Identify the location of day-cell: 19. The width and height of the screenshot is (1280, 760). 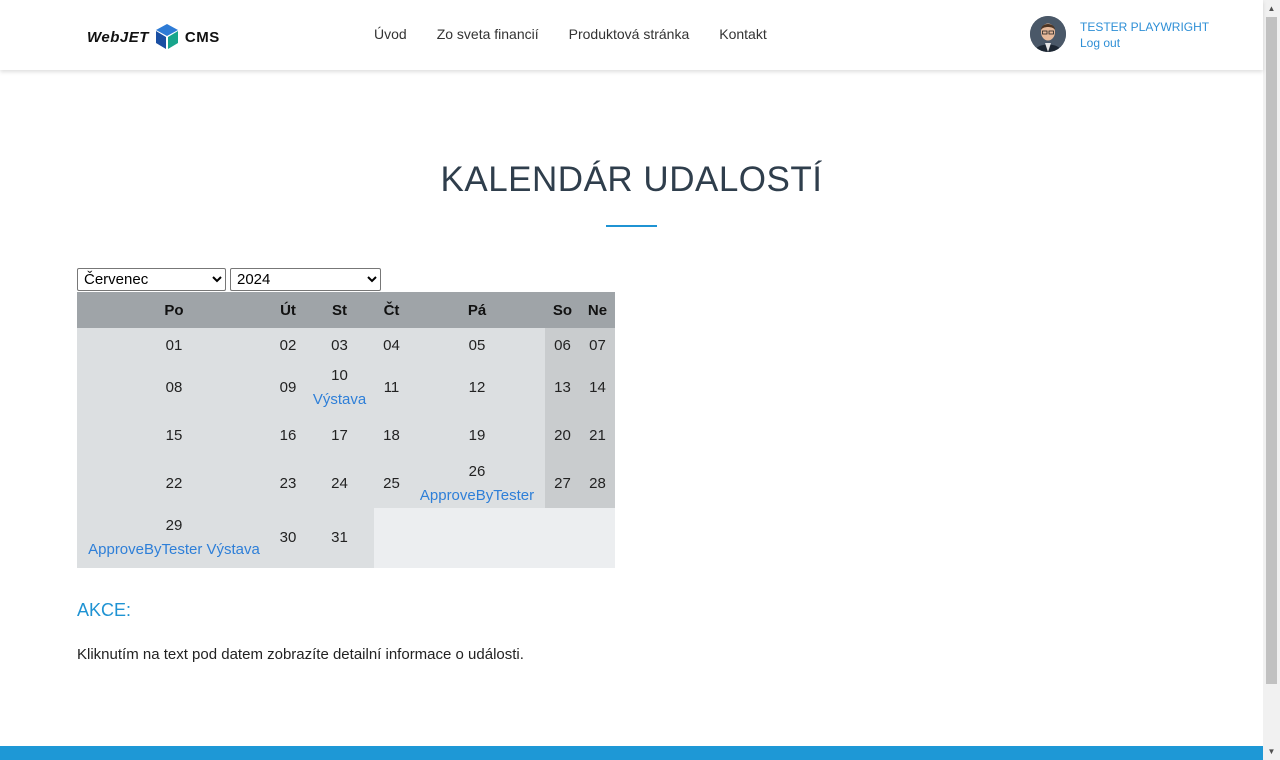
(477, 436).